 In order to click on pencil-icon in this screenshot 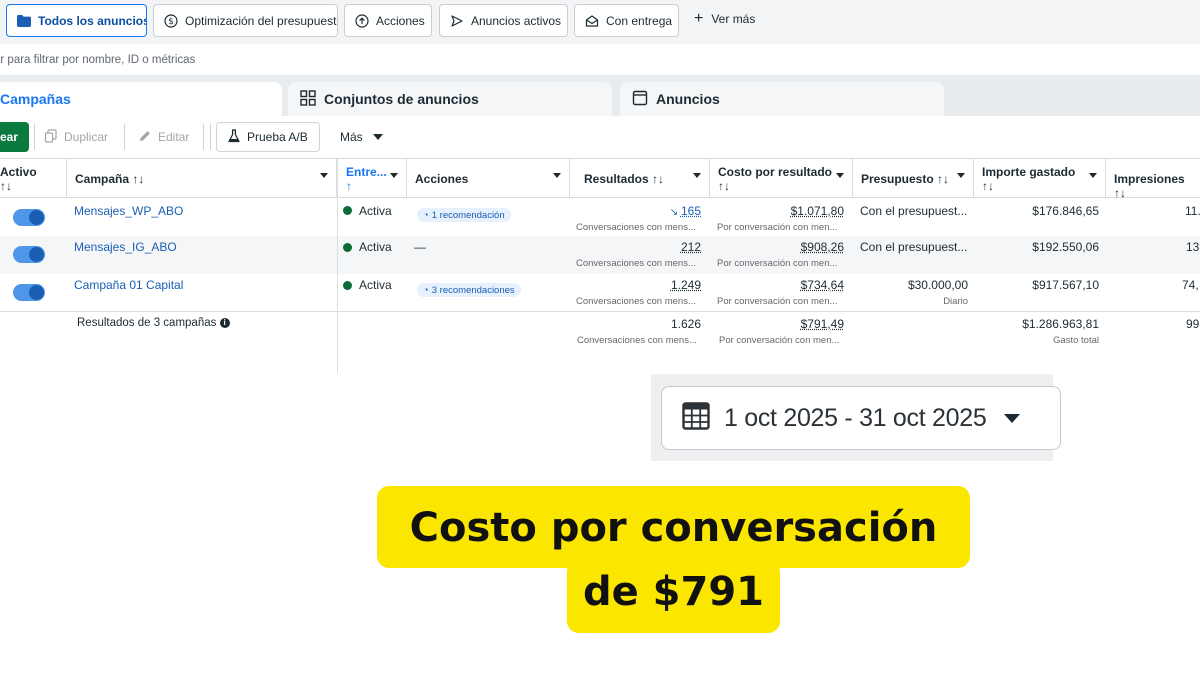, I will do `click(145, 137)`.